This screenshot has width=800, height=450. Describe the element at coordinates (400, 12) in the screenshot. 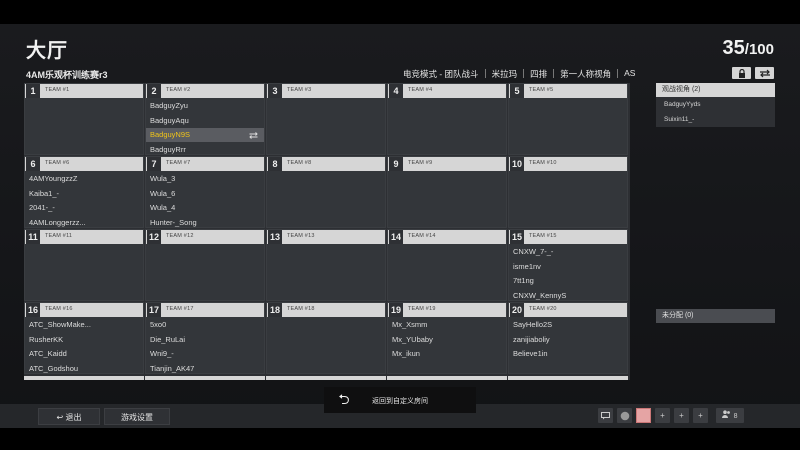

I see `top-letterbox` at that location.